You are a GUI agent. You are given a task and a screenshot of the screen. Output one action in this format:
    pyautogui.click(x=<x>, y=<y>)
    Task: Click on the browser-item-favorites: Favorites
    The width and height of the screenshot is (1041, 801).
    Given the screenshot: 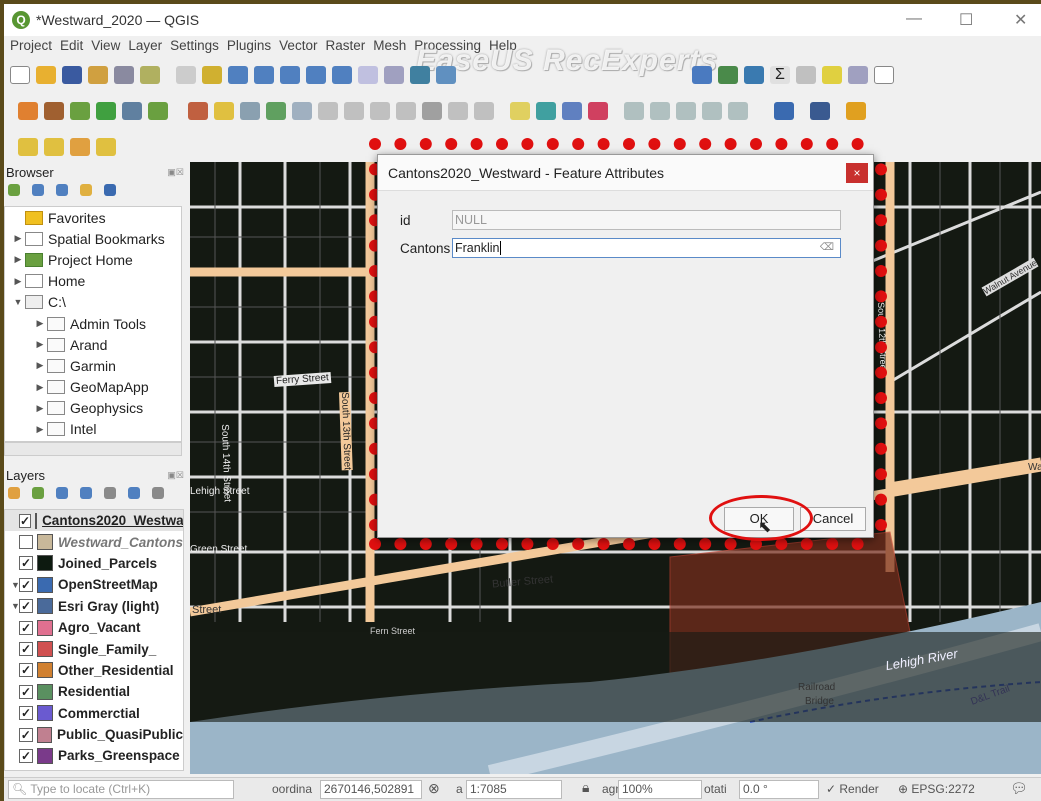 What is the action you would take?
    pyautogui.click(x=93, y=217)
    